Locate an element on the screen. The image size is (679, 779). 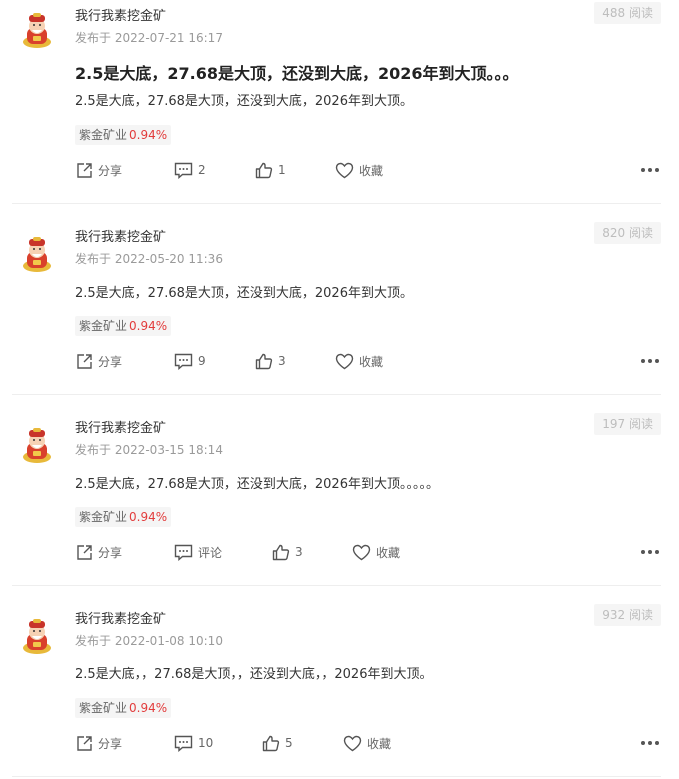
like-count: 1 is located at coordinates (282, 170).